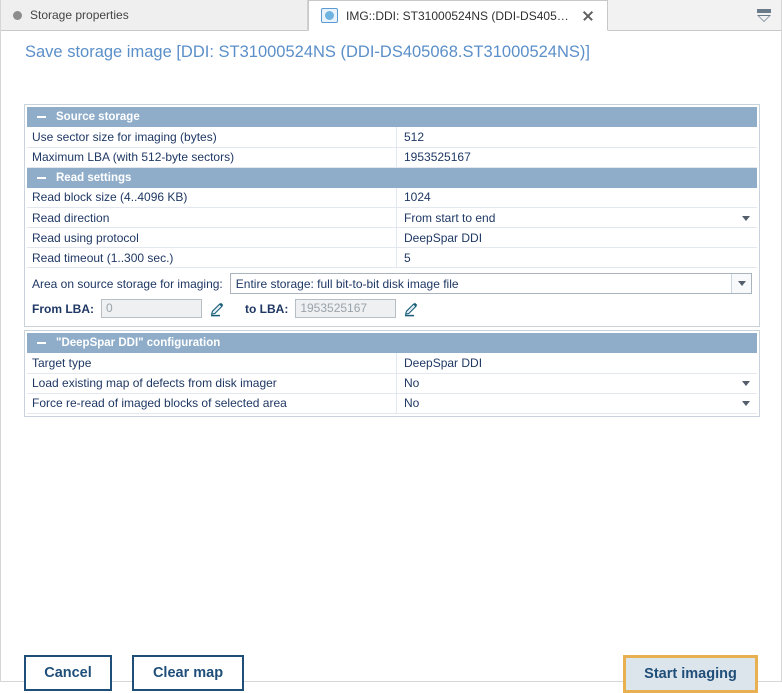 The width and height of the screenshot is (782, 693). I want to click on table-row: Read block size (4..4096 KB) 1024, so click(392, 197).